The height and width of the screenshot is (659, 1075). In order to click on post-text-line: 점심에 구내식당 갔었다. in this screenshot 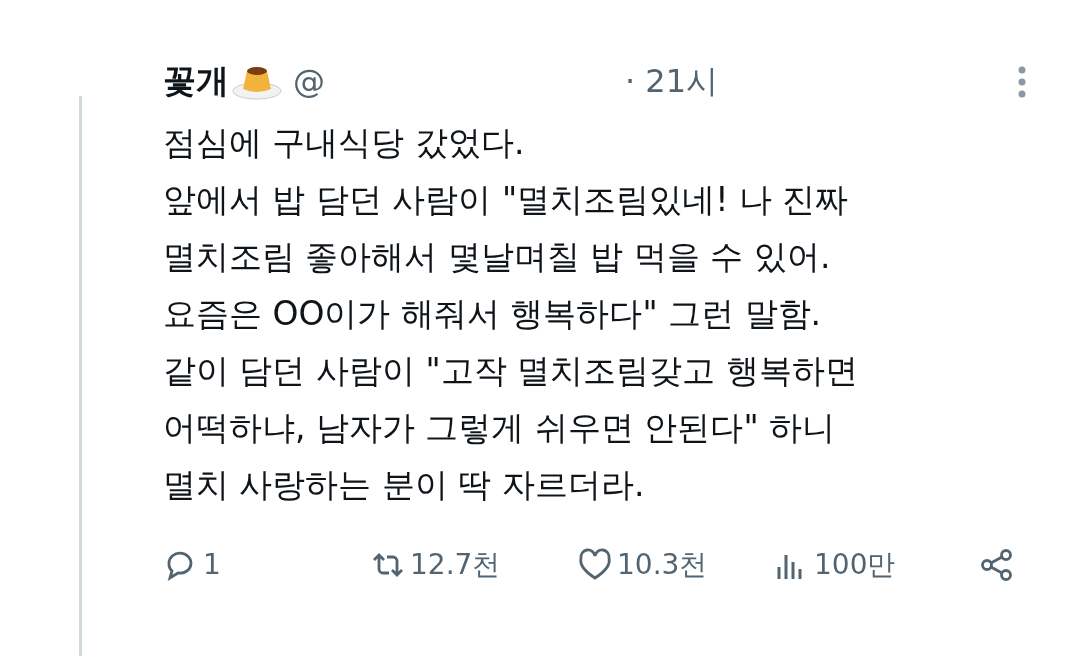, I will do `click(344, 143)`.